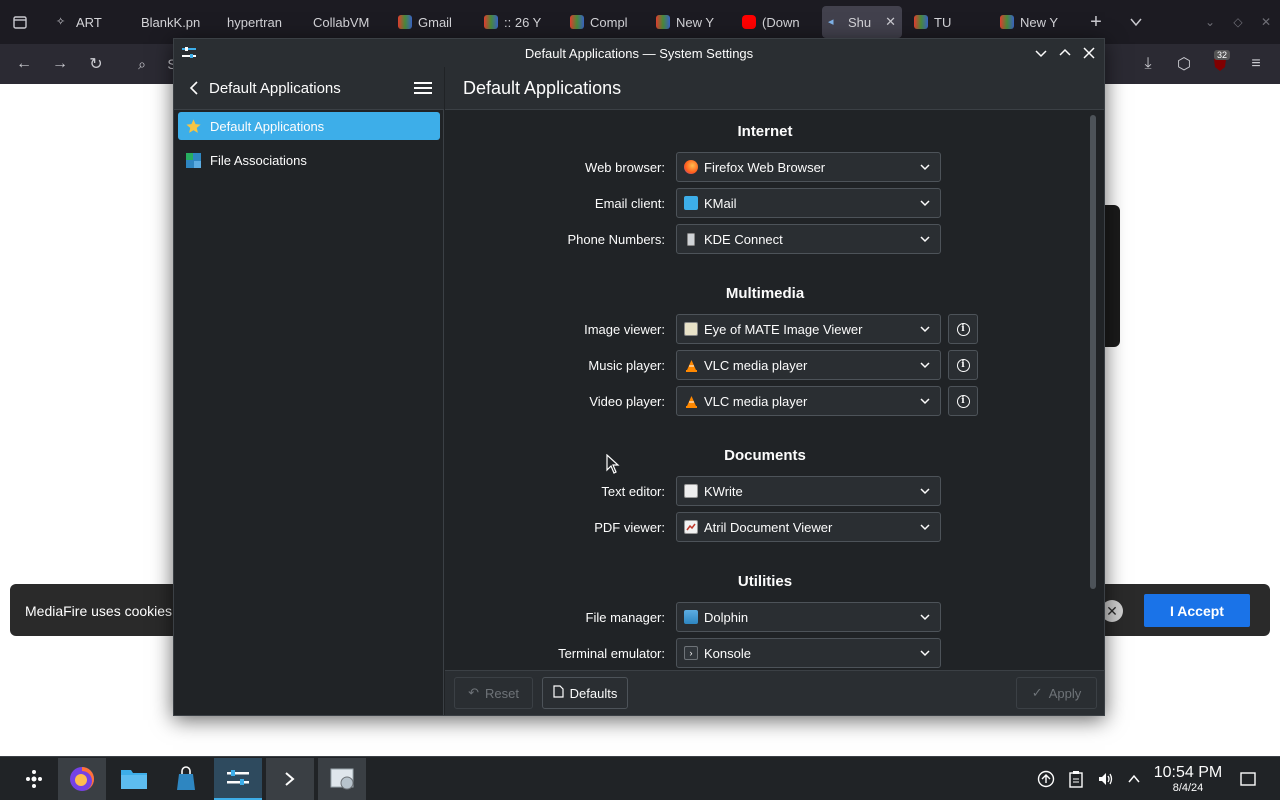  What do you see at coordinates (435, 22) in the screenshot?
I see `tab-label: Gmail` at bounding box center [435, 22].